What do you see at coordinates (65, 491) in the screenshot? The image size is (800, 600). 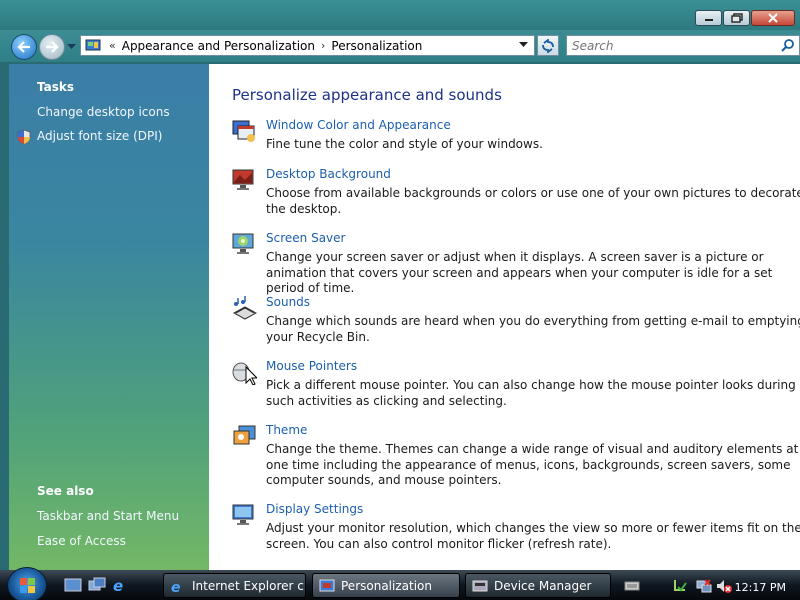 I see `see-also-heading: See also` at bounding box center [65, 491].